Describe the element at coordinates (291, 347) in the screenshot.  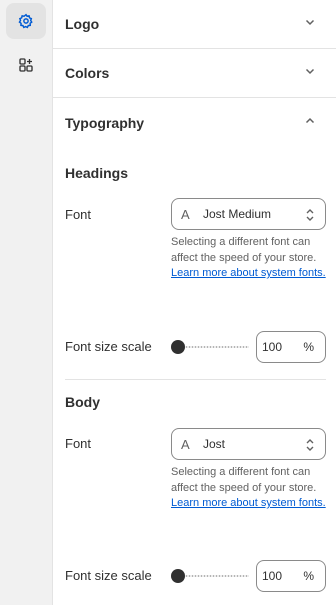
I see `headings-size-input: 100 %` at that location.